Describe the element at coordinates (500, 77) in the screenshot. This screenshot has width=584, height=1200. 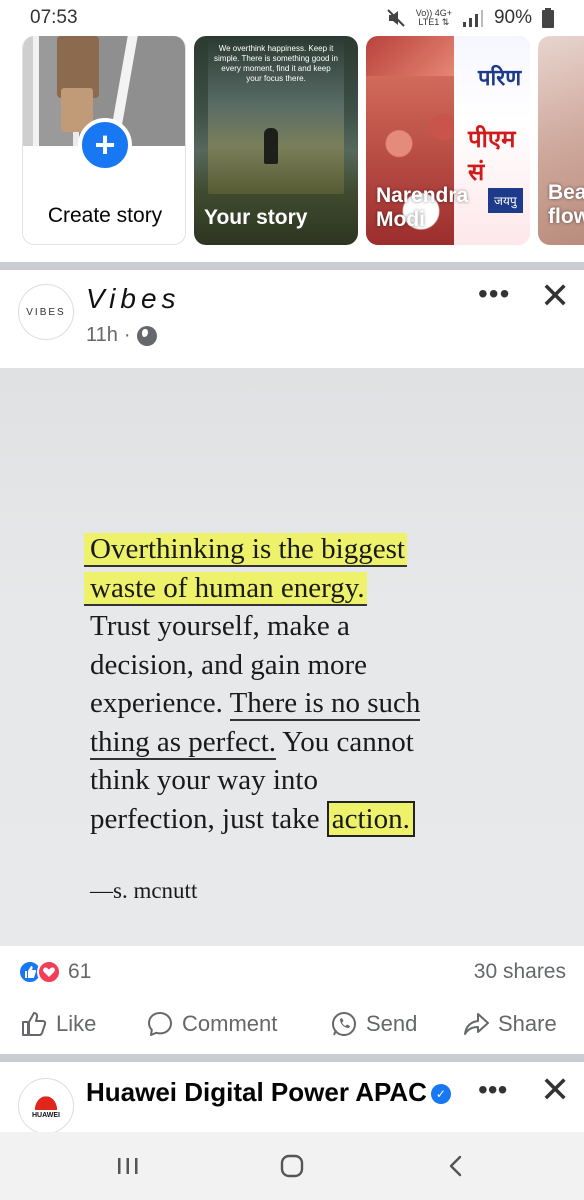
I see `banner-text-1: परिण` at that location.